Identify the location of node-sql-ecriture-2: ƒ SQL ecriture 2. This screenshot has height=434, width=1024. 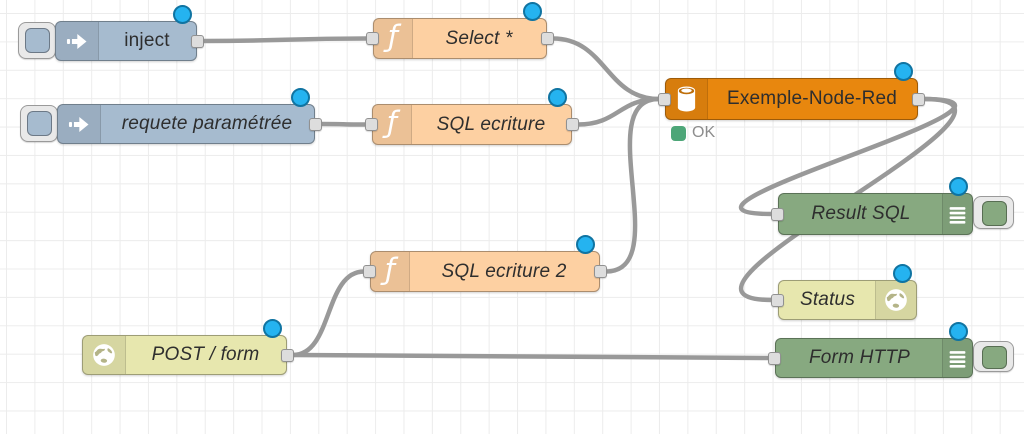
(485, 263).